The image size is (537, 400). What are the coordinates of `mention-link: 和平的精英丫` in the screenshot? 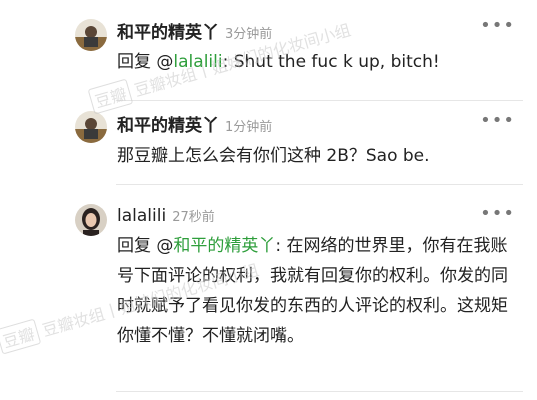 It's located at (224, 246).